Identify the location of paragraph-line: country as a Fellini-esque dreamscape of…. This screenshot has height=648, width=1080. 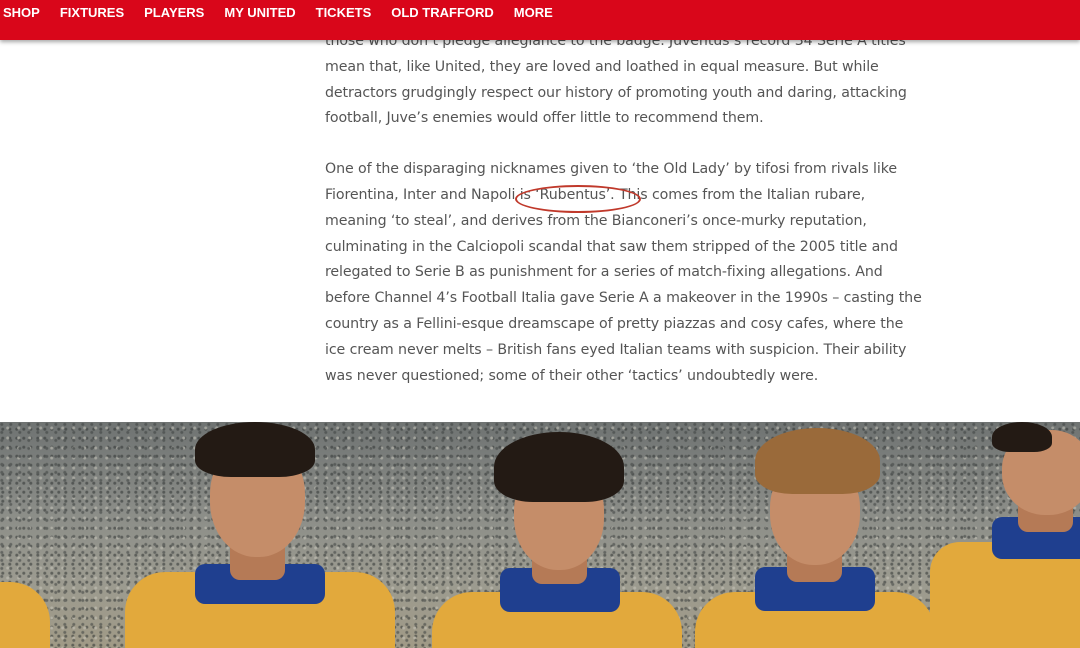
(614, 323).